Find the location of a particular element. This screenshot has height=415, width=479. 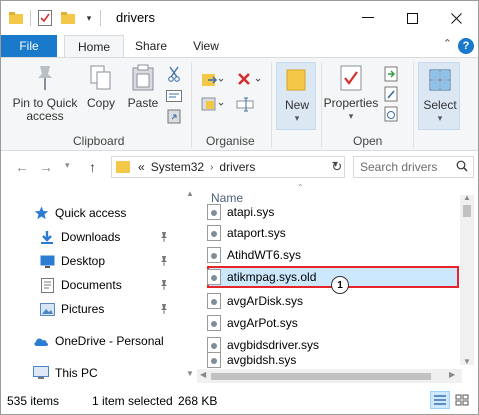

nav-item-desktop: Desktop is located at coordinates (129, 261).